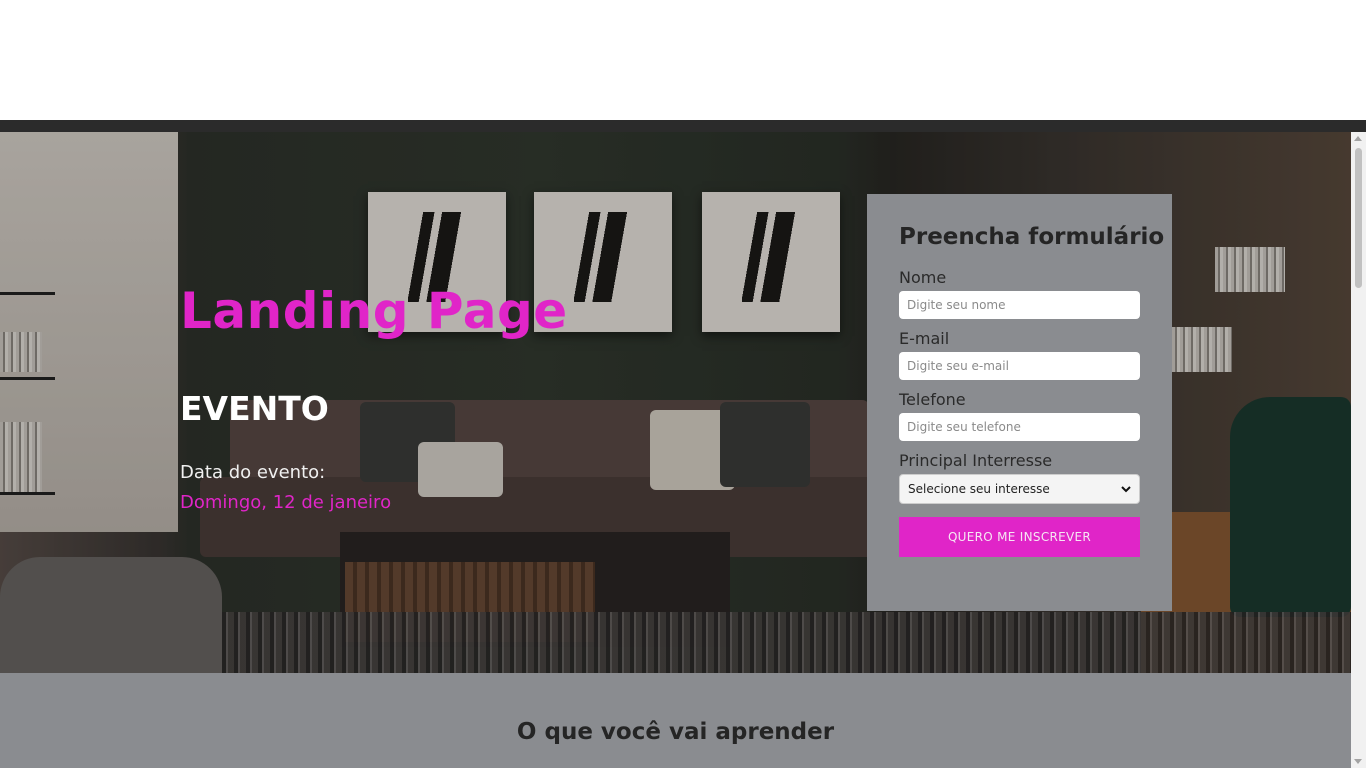 This screenshot has width=1366, height=768. I want to click on scroll-down-icon, so click(1358, 761).